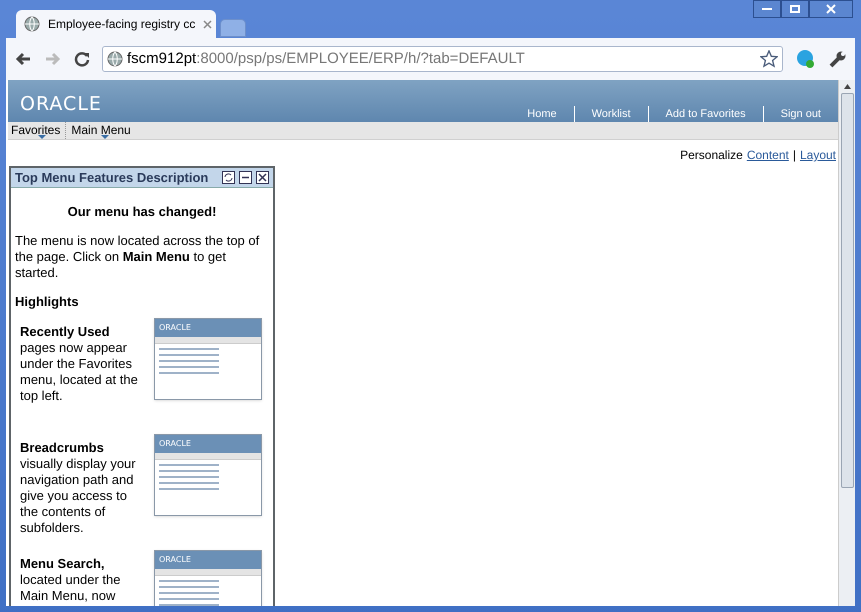  What do you see at coordinates (78, 496) in the screenshot?
I see `highlight-text: visually display your navigation path and give you access to the contents of subfolders.` at bounding box center [78, 496].